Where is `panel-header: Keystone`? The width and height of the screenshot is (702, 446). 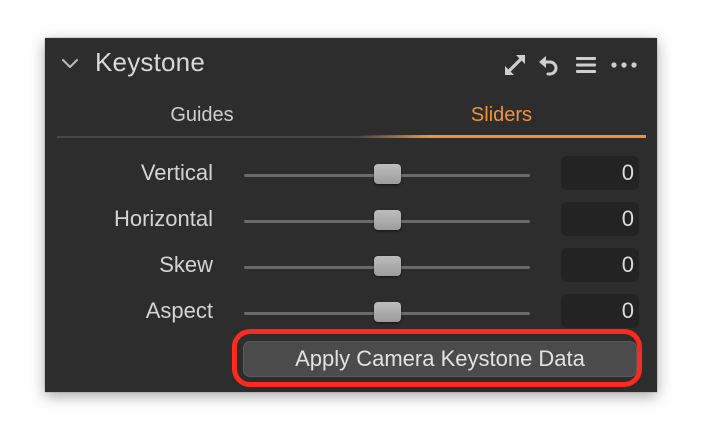 panel-header: Keystone is located at coordinates (351, 64).